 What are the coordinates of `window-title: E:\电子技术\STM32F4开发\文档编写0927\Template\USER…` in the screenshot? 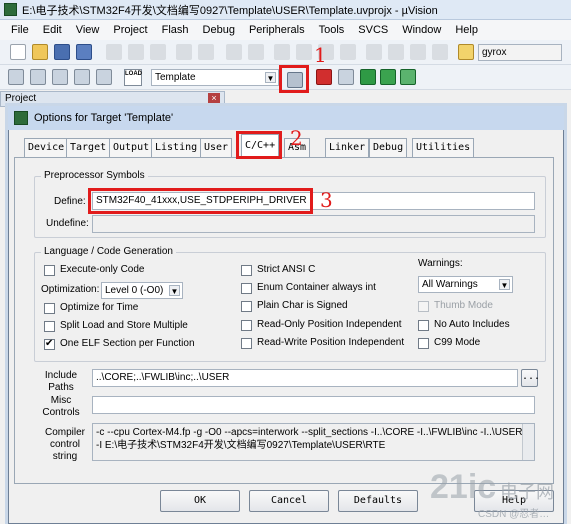 It's located at (230, 10).